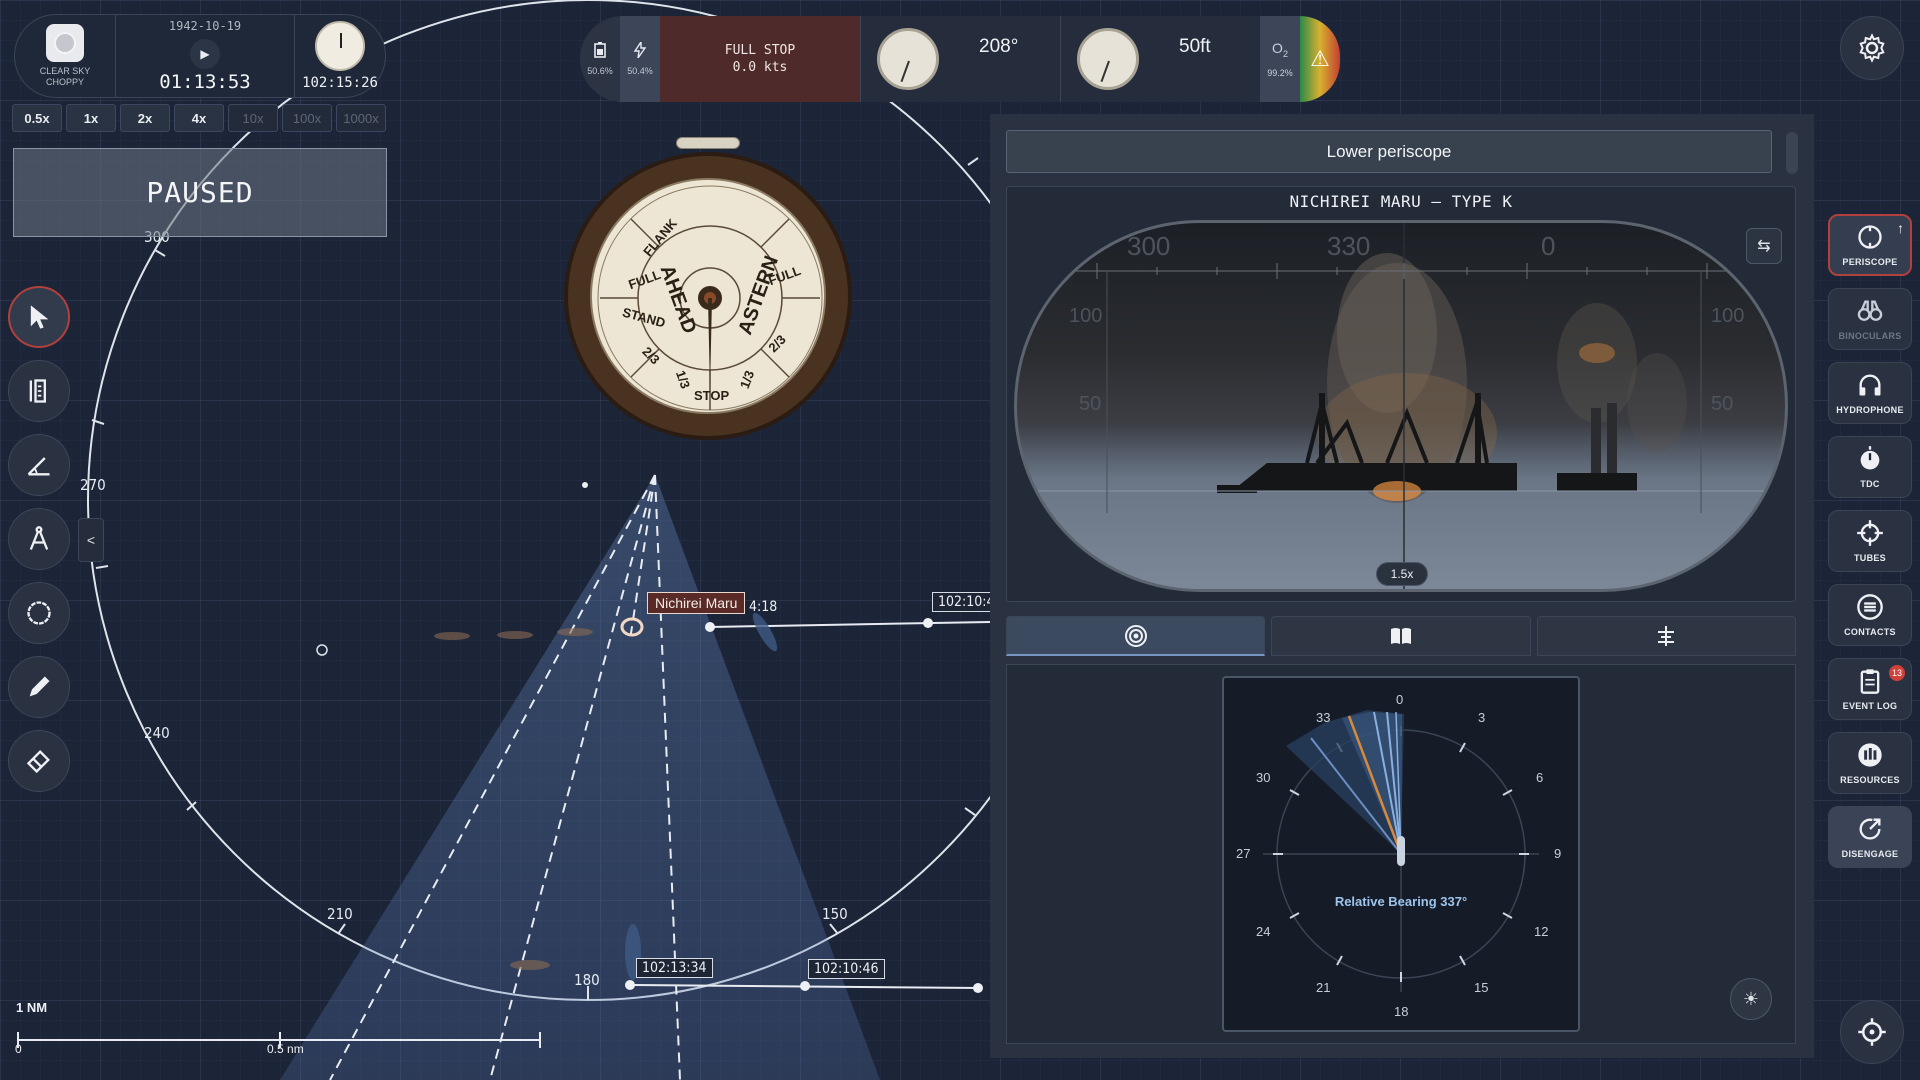  What do you see at coordinates (1402, 574) in the screenshot?
I see `zoom-toggle: 1.5x` at bounding box center [1402, 574].